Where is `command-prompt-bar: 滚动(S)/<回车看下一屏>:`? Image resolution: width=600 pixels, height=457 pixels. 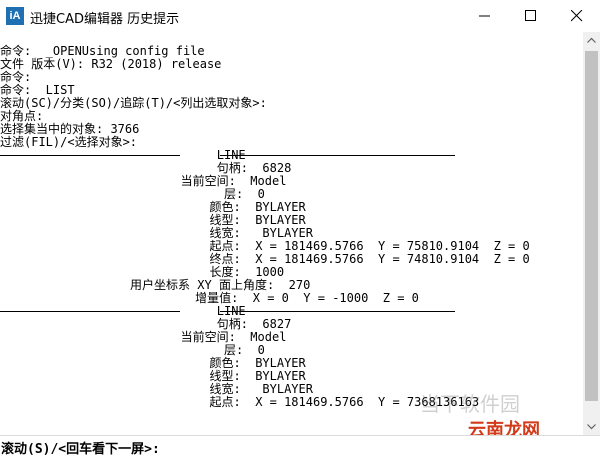
command-prompt-bar: 滚动(S)/<回车看下一屏>: is located at coordinates (300, 446).